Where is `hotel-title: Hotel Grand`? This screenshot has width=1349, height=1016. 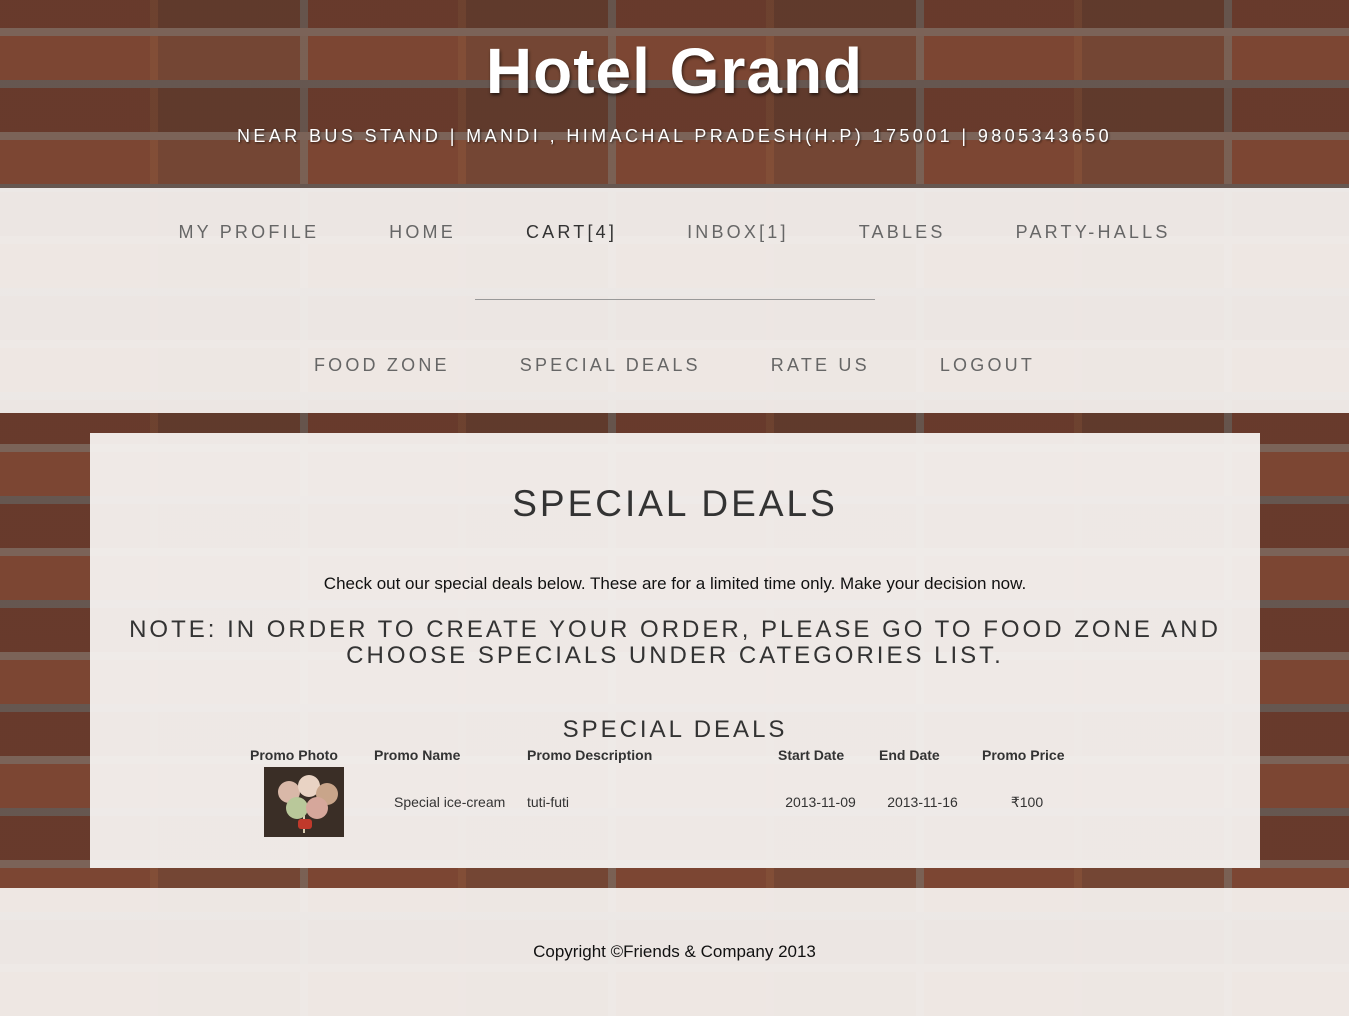
hotel-title: Hotel Grand is located at coordinates (674, 71).